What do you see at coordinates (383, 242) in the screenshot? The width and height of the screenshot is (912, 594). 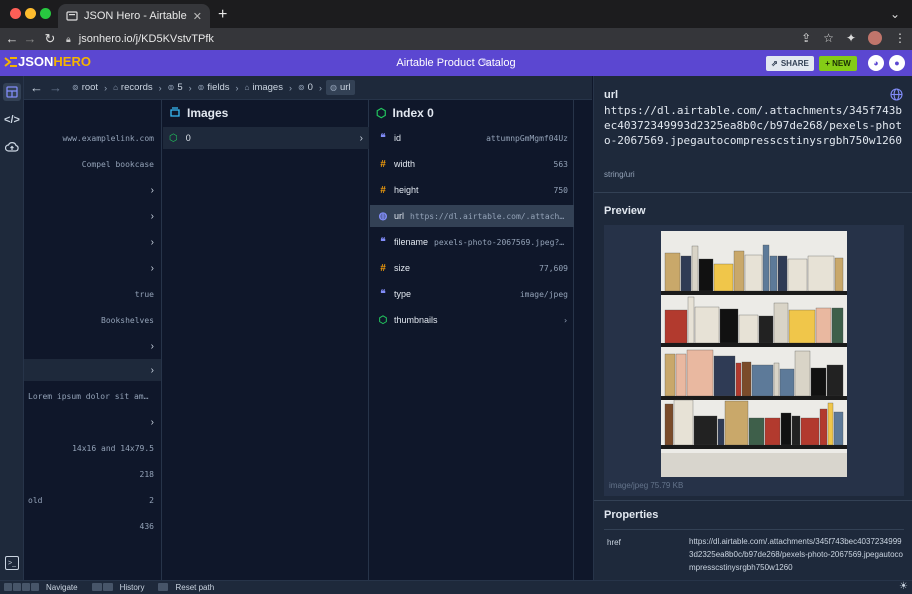 I see `string-quote-icon: ❝` at bounding box center [383, 242].